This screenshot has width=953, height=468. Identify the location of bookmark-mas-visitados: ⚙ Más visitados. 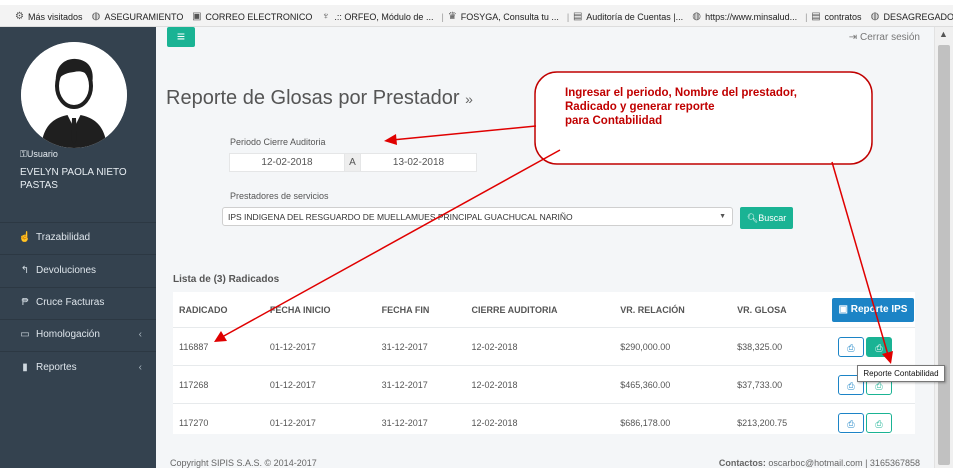
(48, 16).